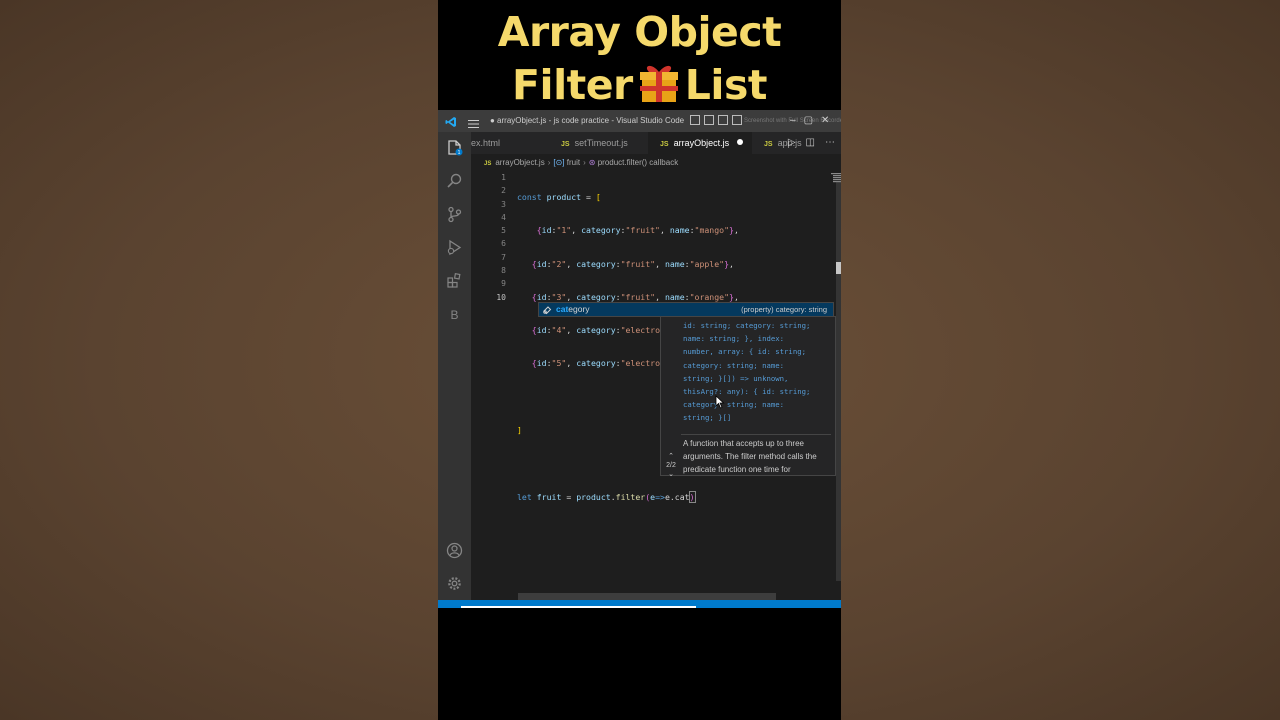  Describe the element at coordinates (547, 310) in the screenshot. I see `property-icon` at that location.